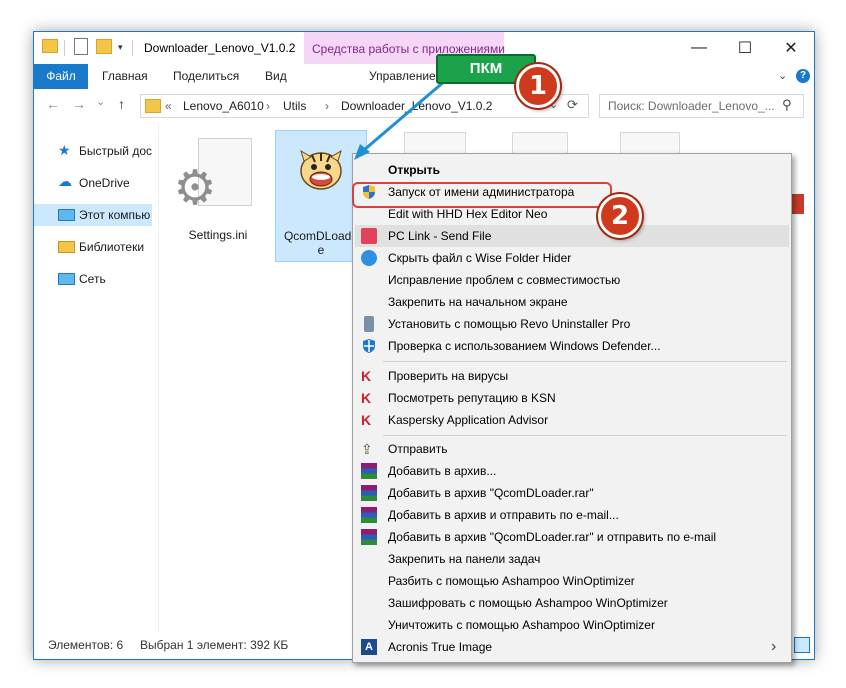 This screenshot has height=688, width=846. I want to click on annotation-highlight-box, so click(482, 195).